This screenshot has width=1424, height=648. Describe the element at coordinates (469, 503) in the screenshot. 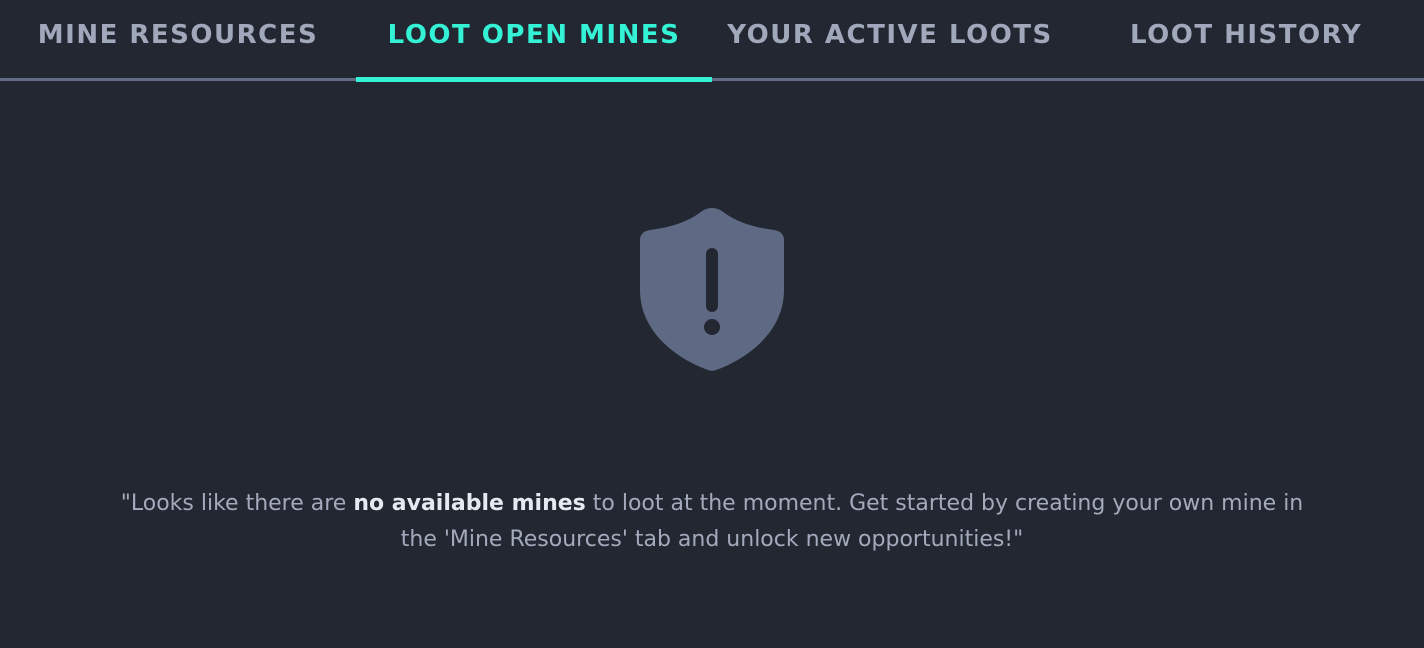

I see `message-emphasis: no available mines` at that location.